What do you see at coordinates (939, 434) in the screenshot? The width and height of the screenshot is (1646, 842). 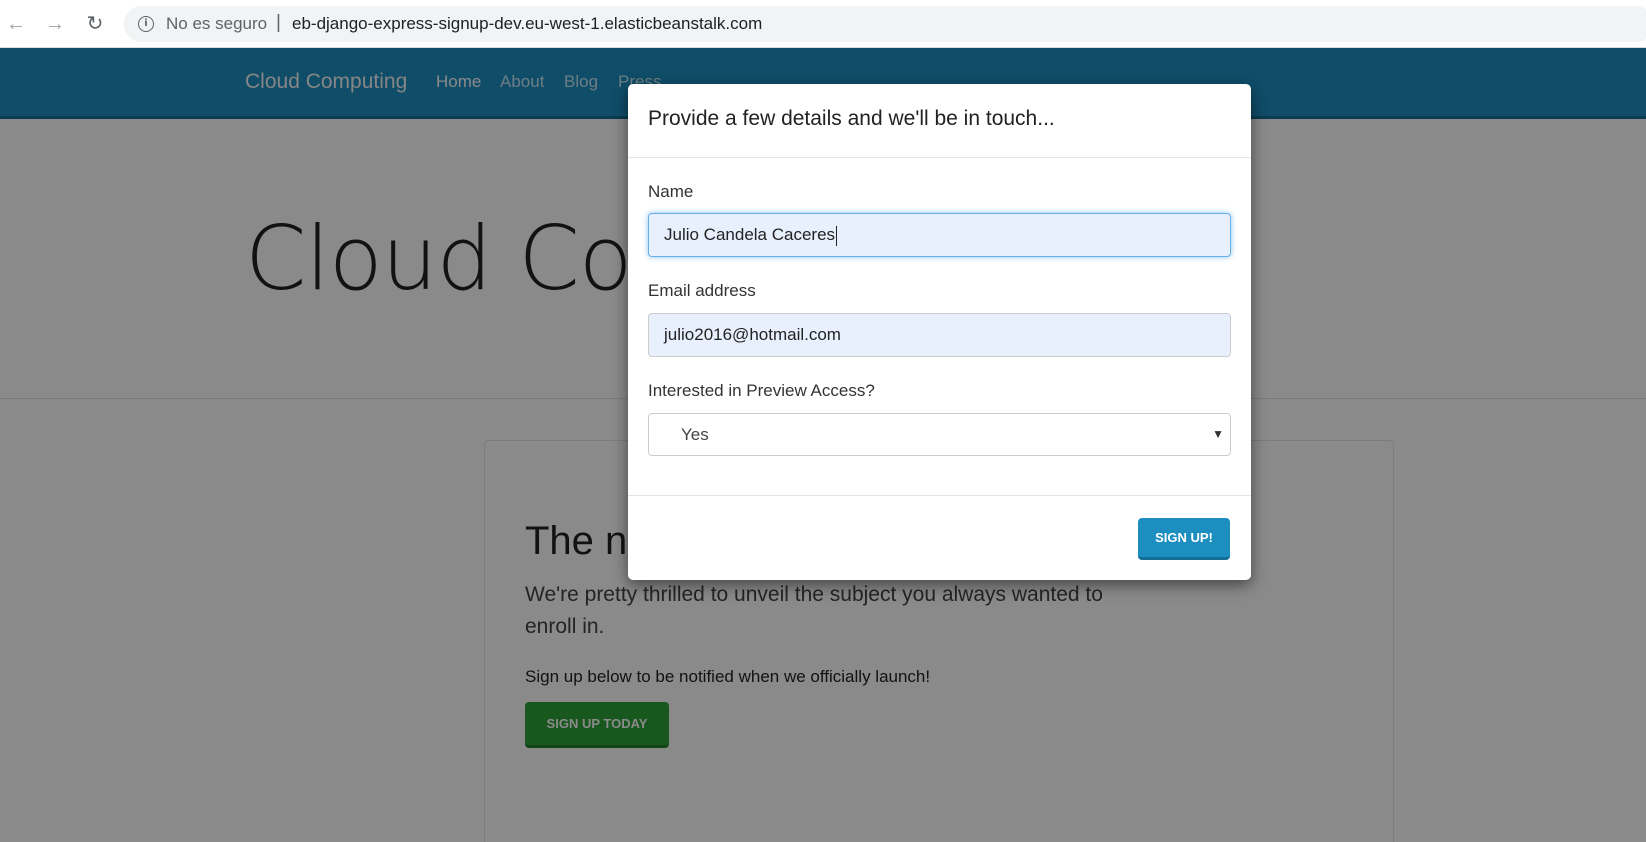 I see `preview-access-select: Yes ▼` at bounding box center [939, 434].